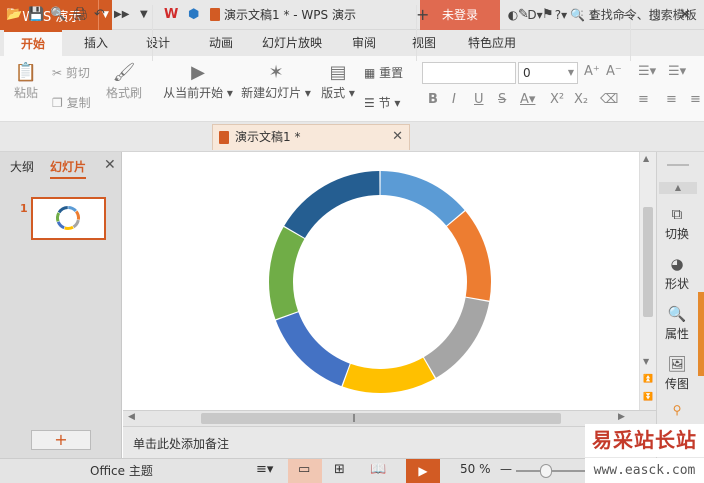 The height and width of the screenshot is (483, 704). I want to click on font-name-combo, so click(469, 73).